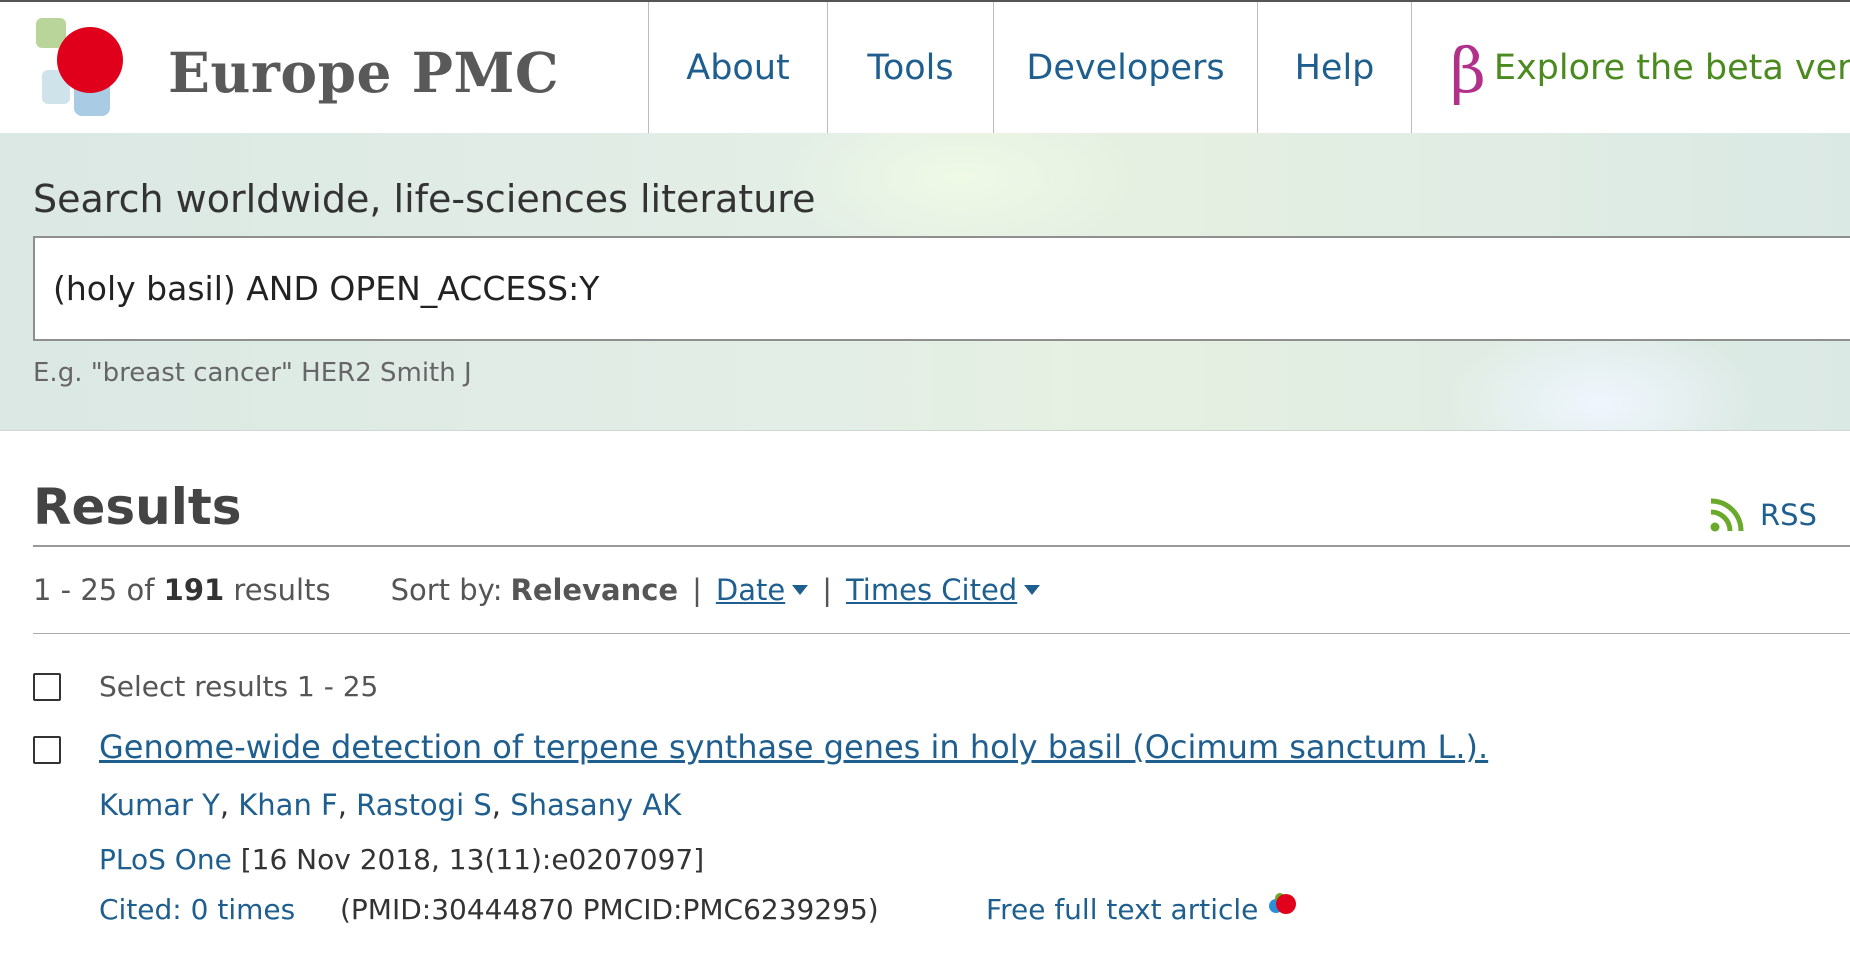  I want to click on nav-about: About, so click(737, 67).